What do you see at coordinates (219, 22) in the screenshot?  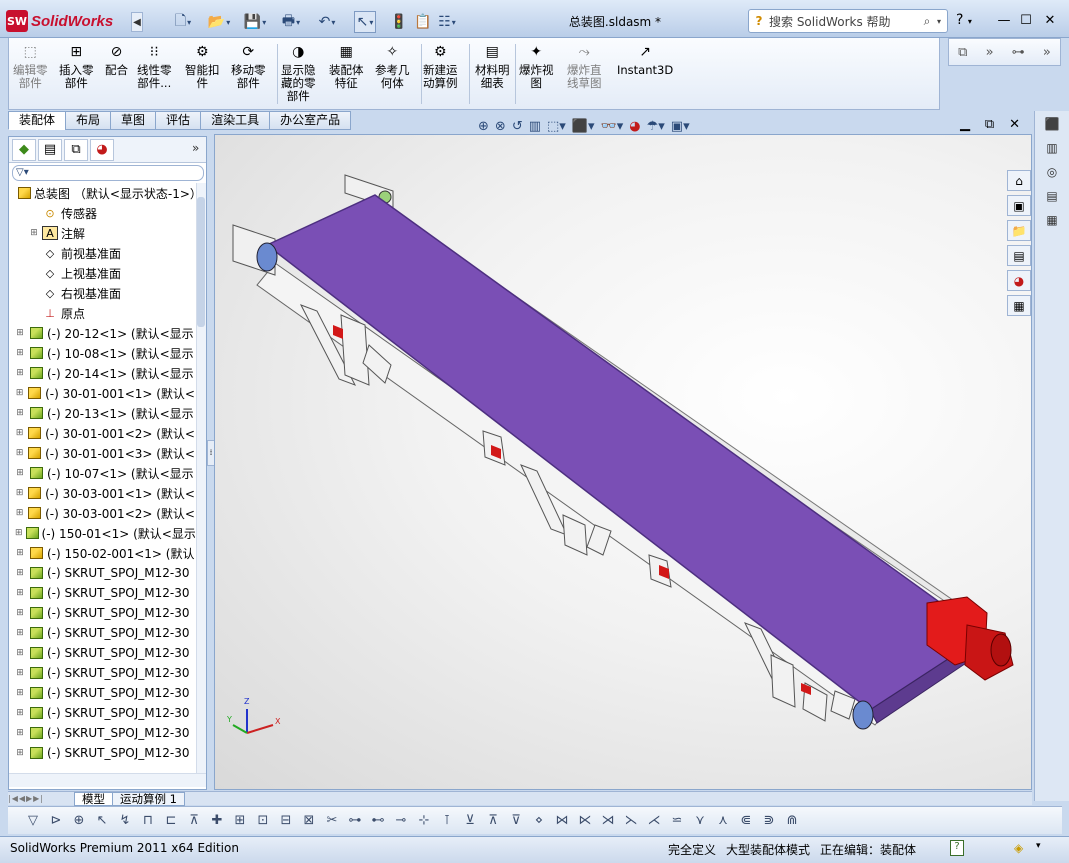 I see `open-folder-icon: 📂 ▾` at bounding box center [219, 22].